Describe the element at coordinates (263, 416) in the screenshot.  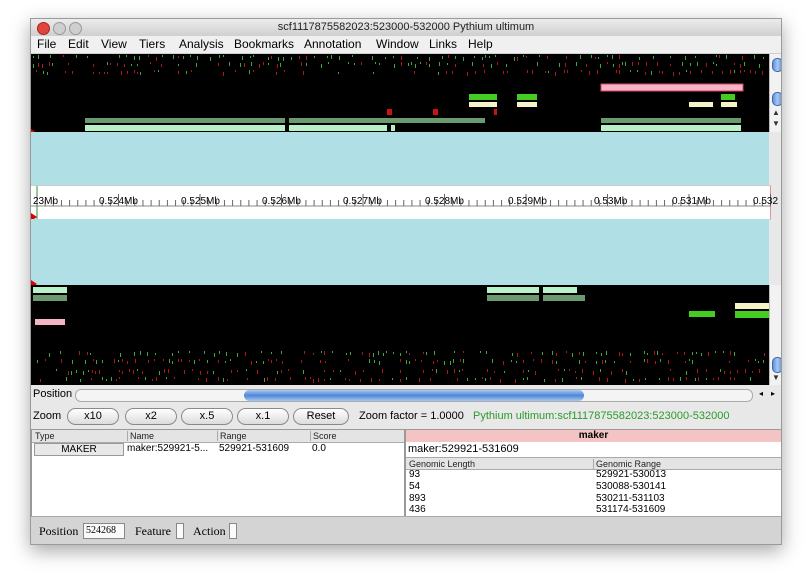
I see `zoom-tenth-button: x.1` at that location.